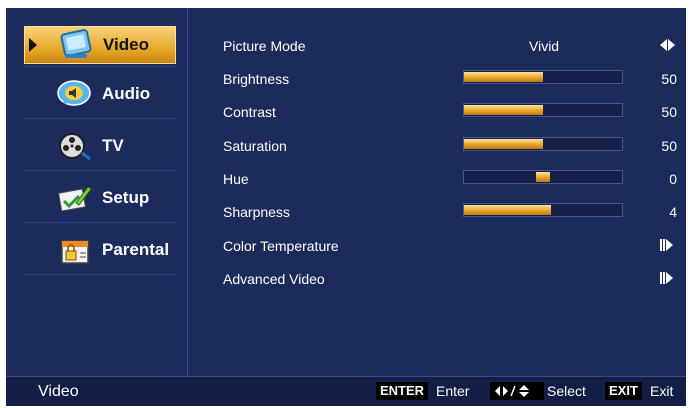 The height and width of the screenshot is (408, 692). I want to click on brightness-row: Brightness 50, so click(450, 80).